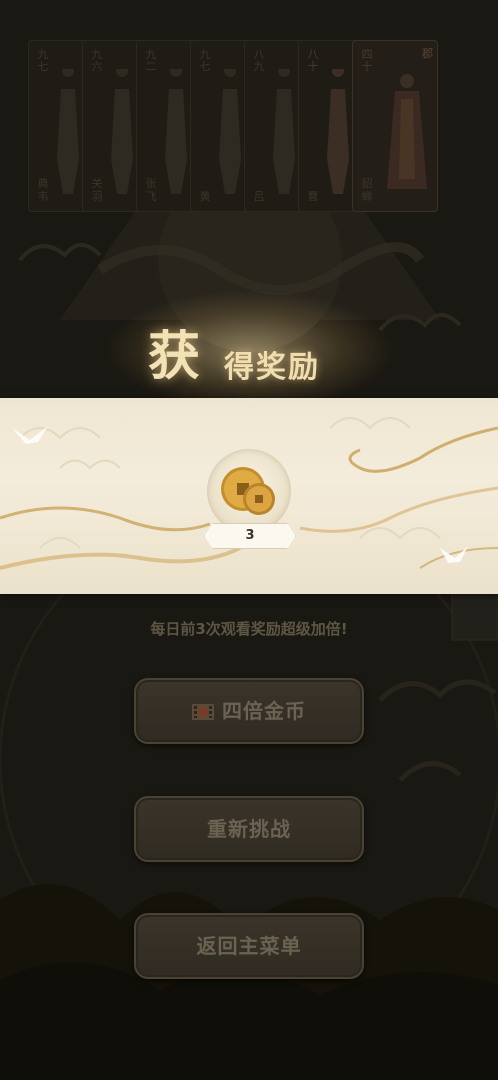  Describe the element at coordinates (272, 367) in the screenshot. I see `title-rest: 得奖励` at that location.